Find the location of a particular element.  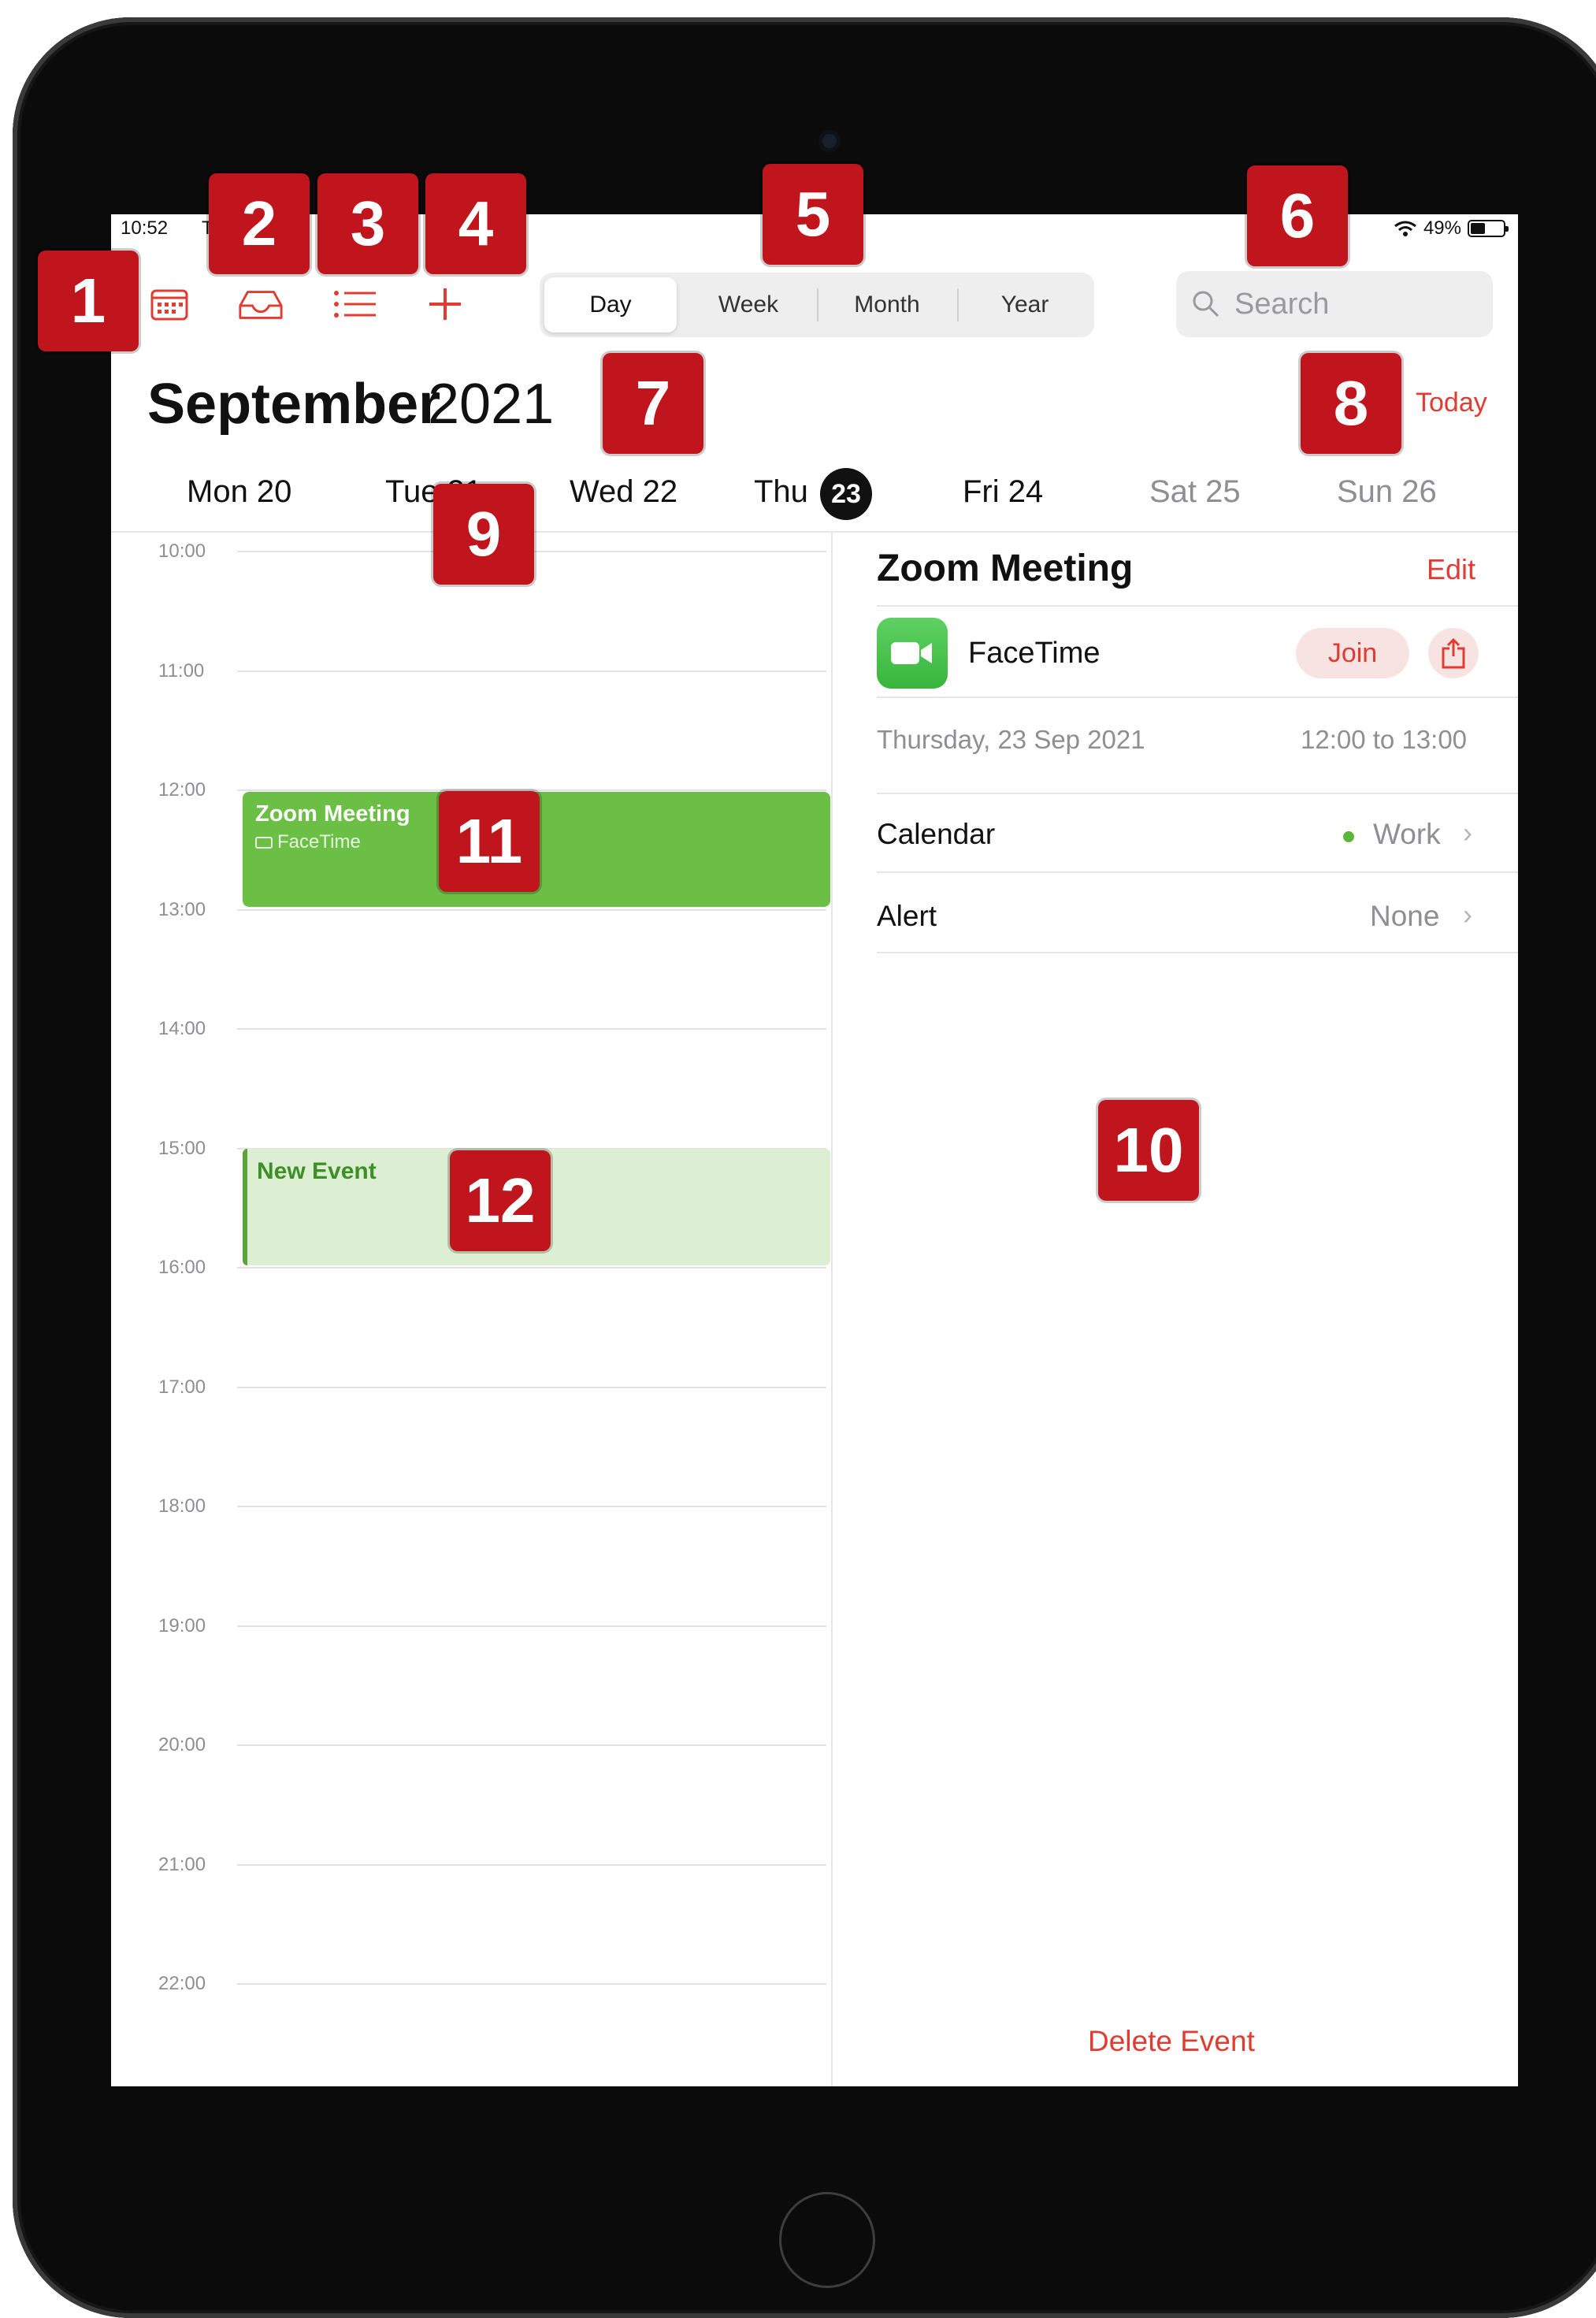

day-fri: Fri 24 is located at coordinates (1003, 492).